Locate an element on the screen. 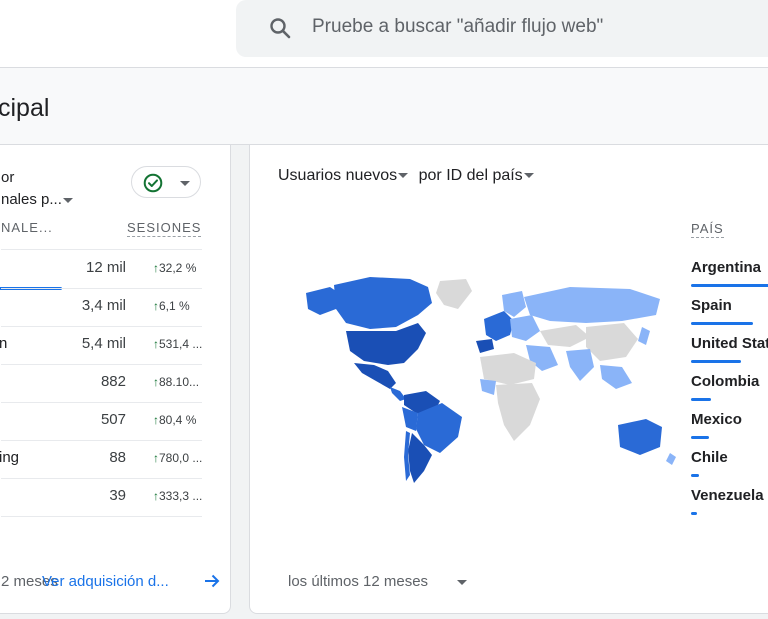 This screenshot has height=619, width=768. country-share-bar is located at coordinates (694, 513).